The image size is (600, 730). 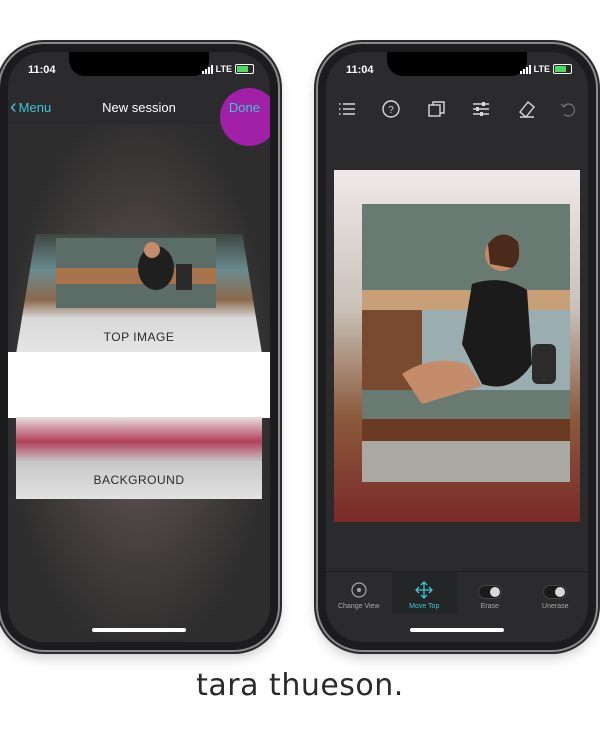 I want to click on tab-move-top: Move Top, so click(x=424, y=593).